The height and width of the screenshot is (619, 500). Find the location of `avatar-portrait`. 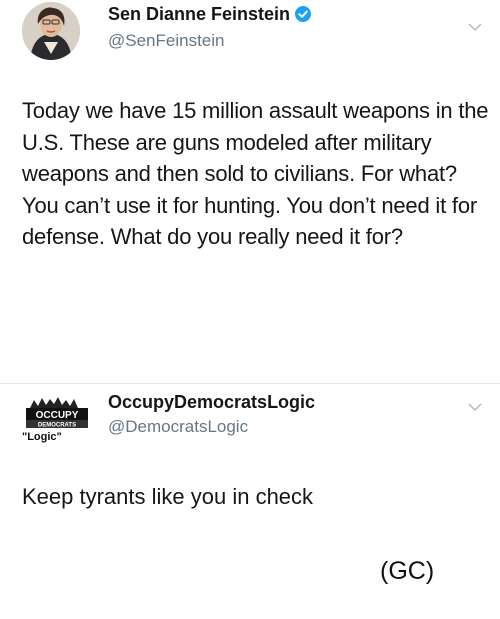

avatar-portrait is located at coordinates (51, 31).